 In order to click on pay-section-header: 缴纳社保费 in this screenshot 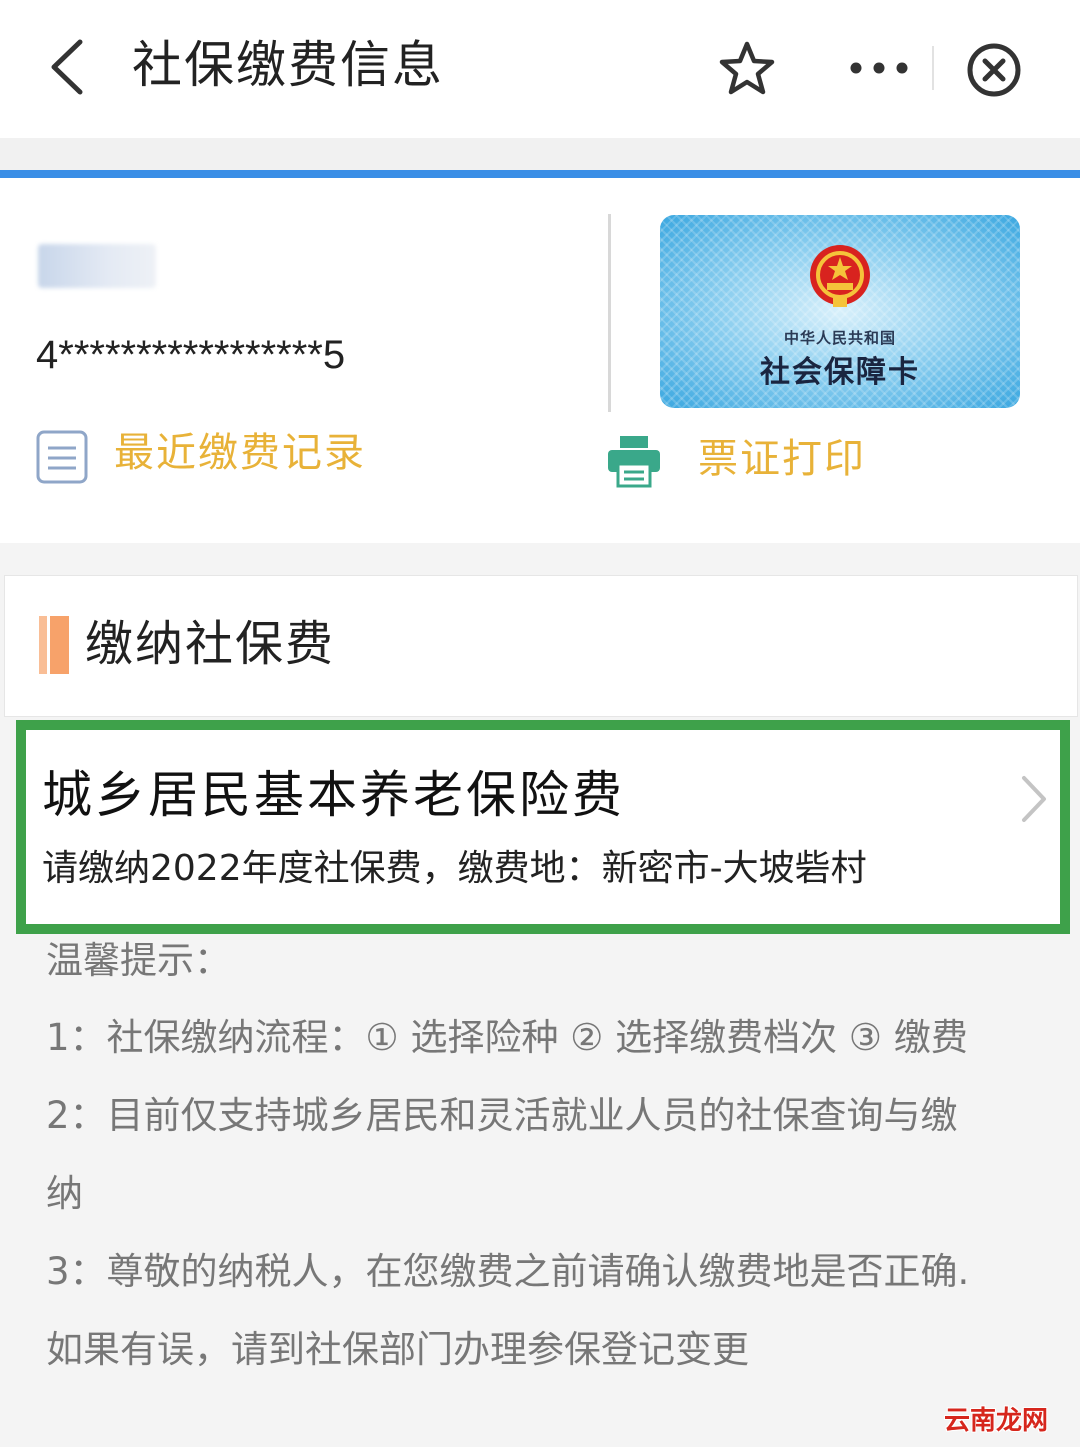, I will do `click(541, 646)`.